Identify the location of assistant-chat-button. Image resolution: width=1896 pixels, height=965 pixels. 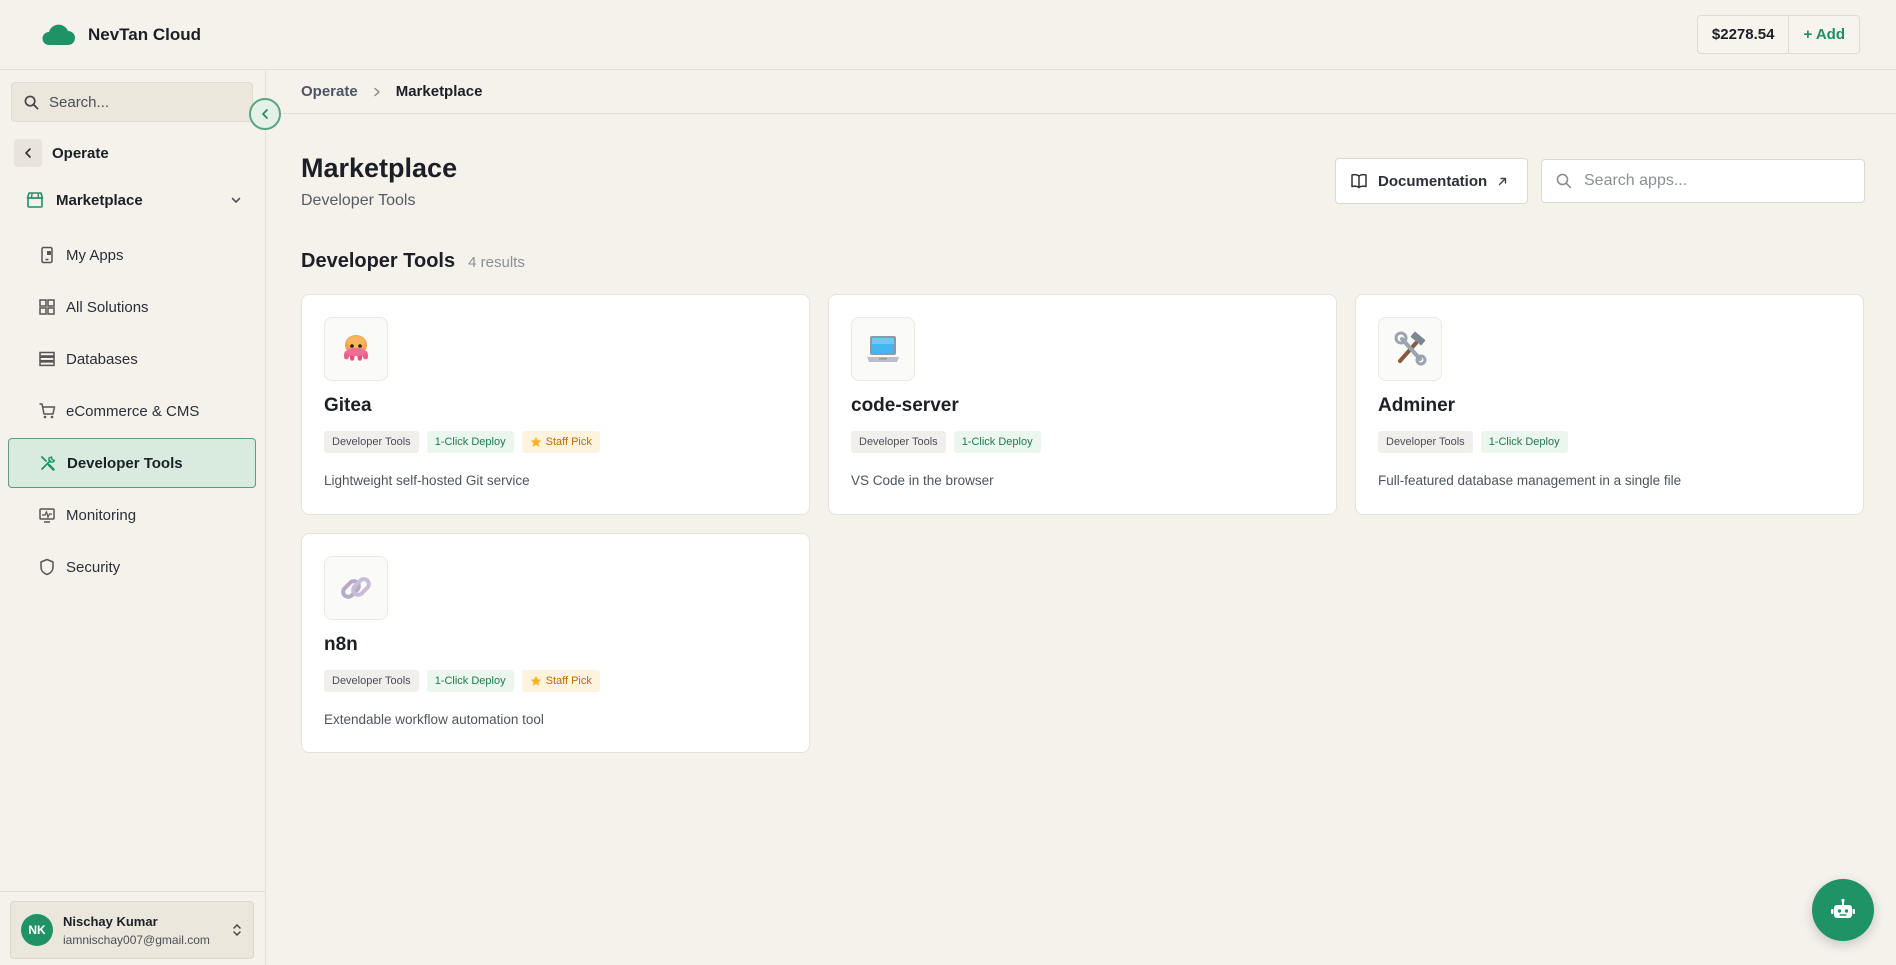
(1843, 910).